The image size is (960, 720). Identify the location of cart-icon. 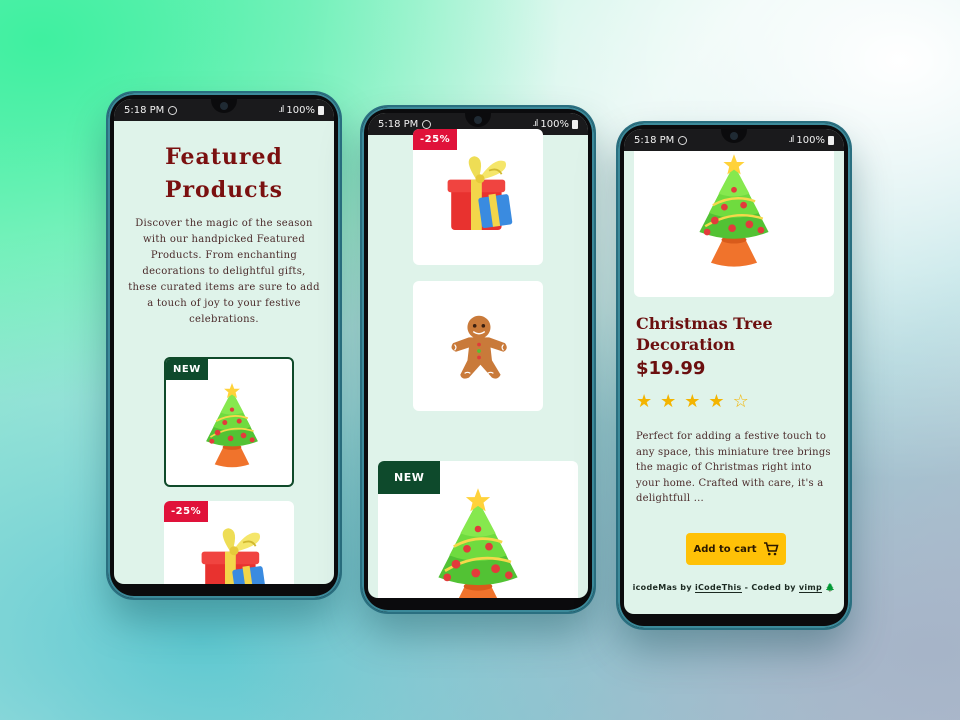
(771, 549).